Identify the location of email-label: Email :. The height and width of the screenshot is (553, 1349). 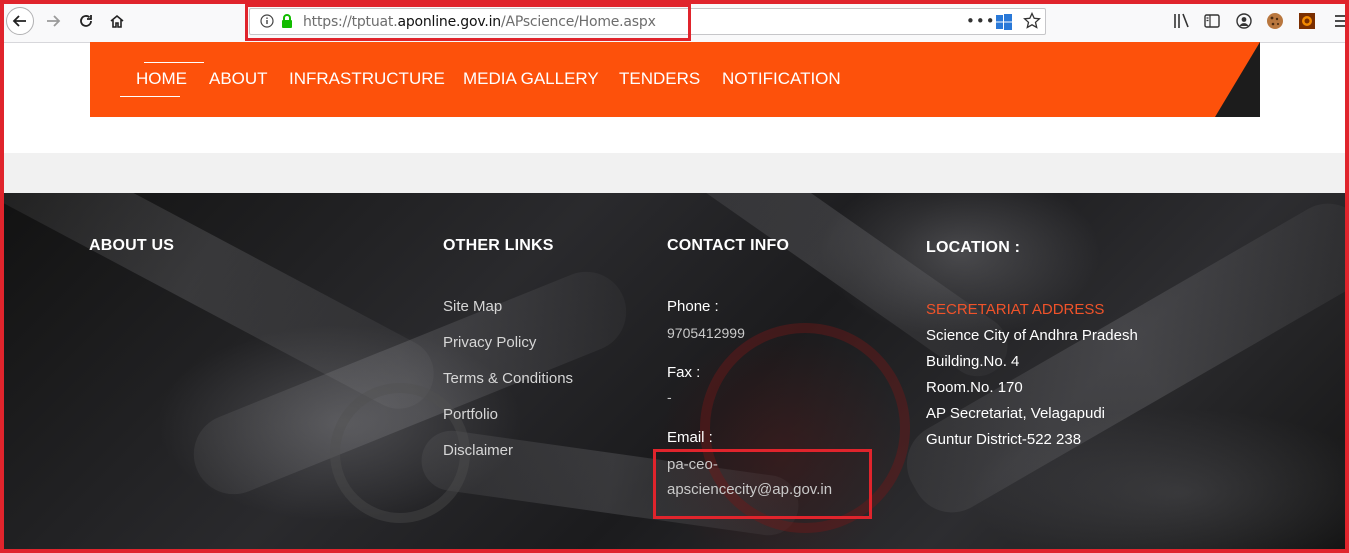
(690, 437).